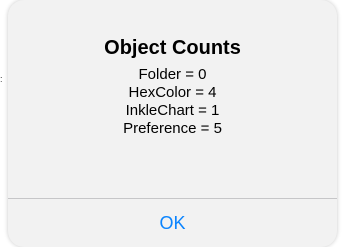 This screenshot has width=345, height=247. Describe the element at coordinates (172, 110) in the screenshot. I see `count-line-inklechart: InkleChart = 1` at that location.